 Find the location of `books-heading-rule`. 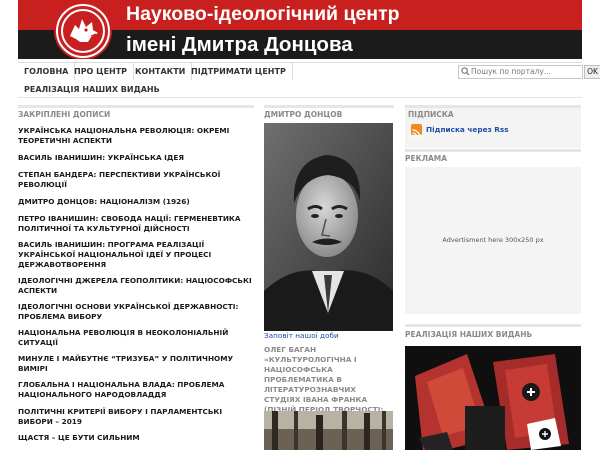

books-heading-rule is located at coordinates (493, 325).